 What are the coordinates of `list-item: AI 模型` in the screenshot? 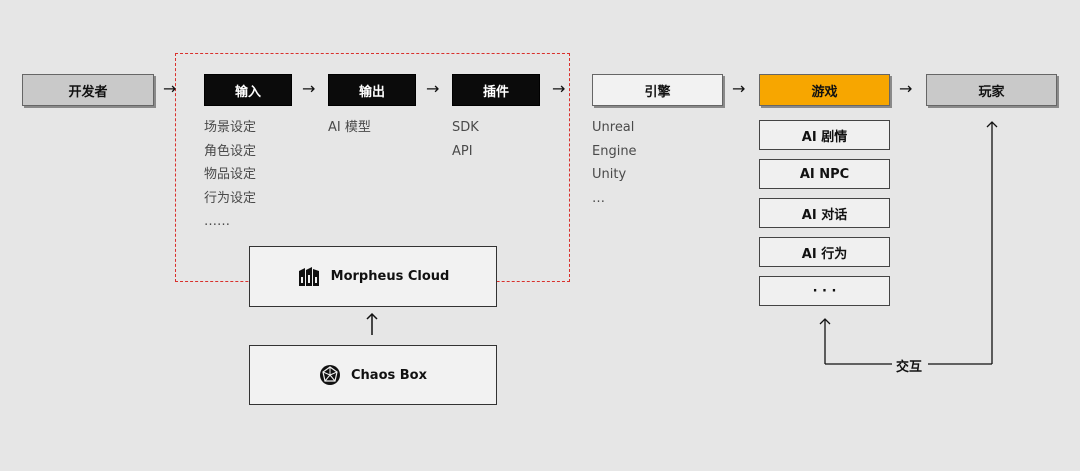 It's located at (349, 127).